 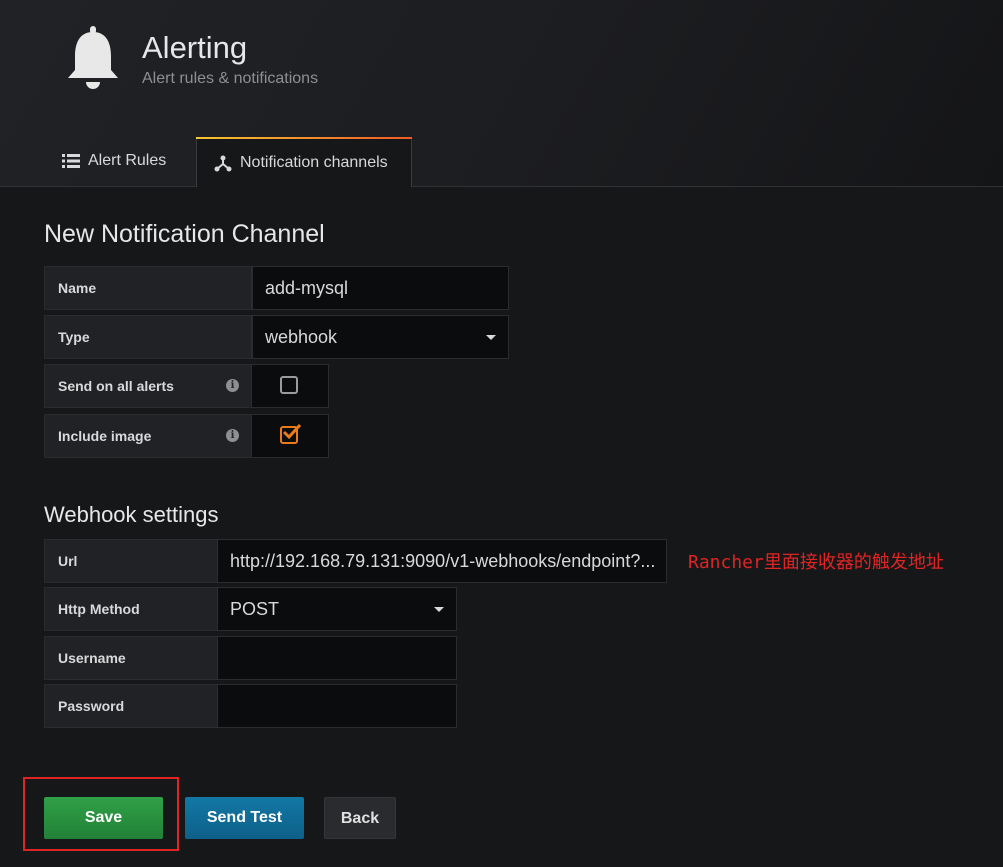 I want to click on include-image-checkbox, so click(x=290, y=434).